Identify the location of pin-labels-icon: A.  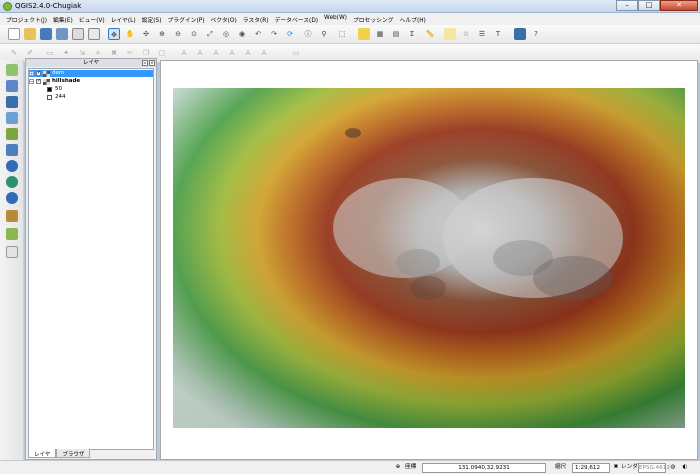
(200, 53).